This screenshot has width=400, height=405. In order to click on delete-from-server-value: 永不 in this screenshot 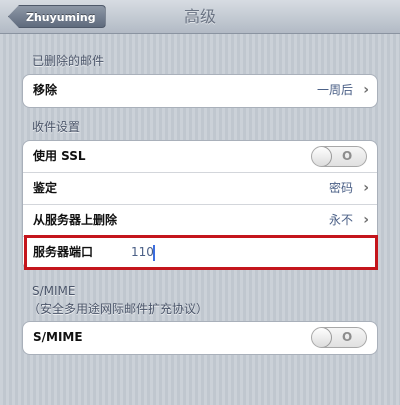, I will do `click(340, 220)`.